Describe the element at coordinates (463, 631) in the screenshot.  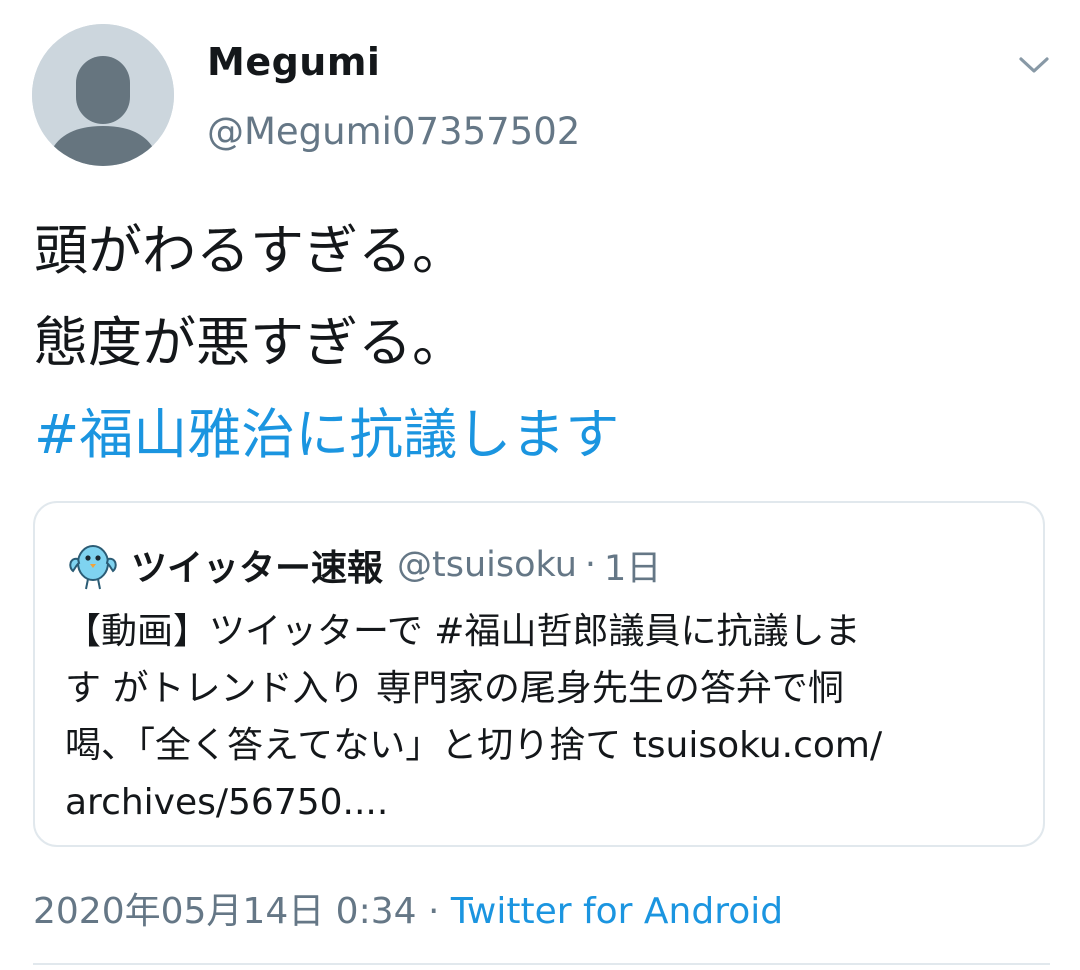
I see `quoted-body-line: 【動画】ツイッターで #福山哲郎議員に抗議しま` at that location.